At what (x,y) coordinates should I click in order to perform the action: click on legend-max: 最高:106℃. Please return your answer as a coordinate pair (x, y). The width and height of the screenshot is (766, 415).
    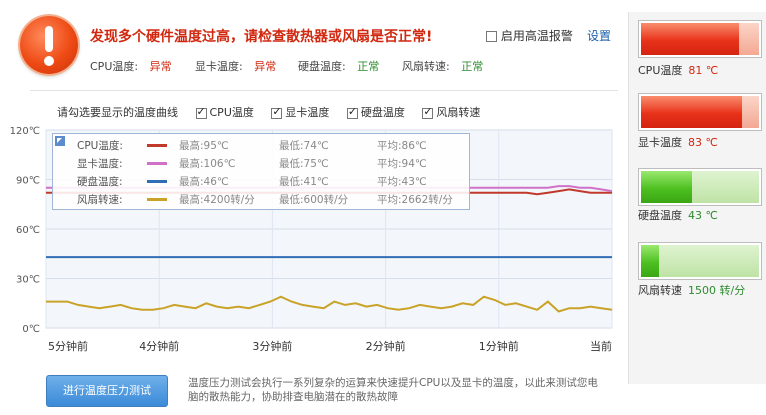
    Looking at the image, I should click on (207, 164).